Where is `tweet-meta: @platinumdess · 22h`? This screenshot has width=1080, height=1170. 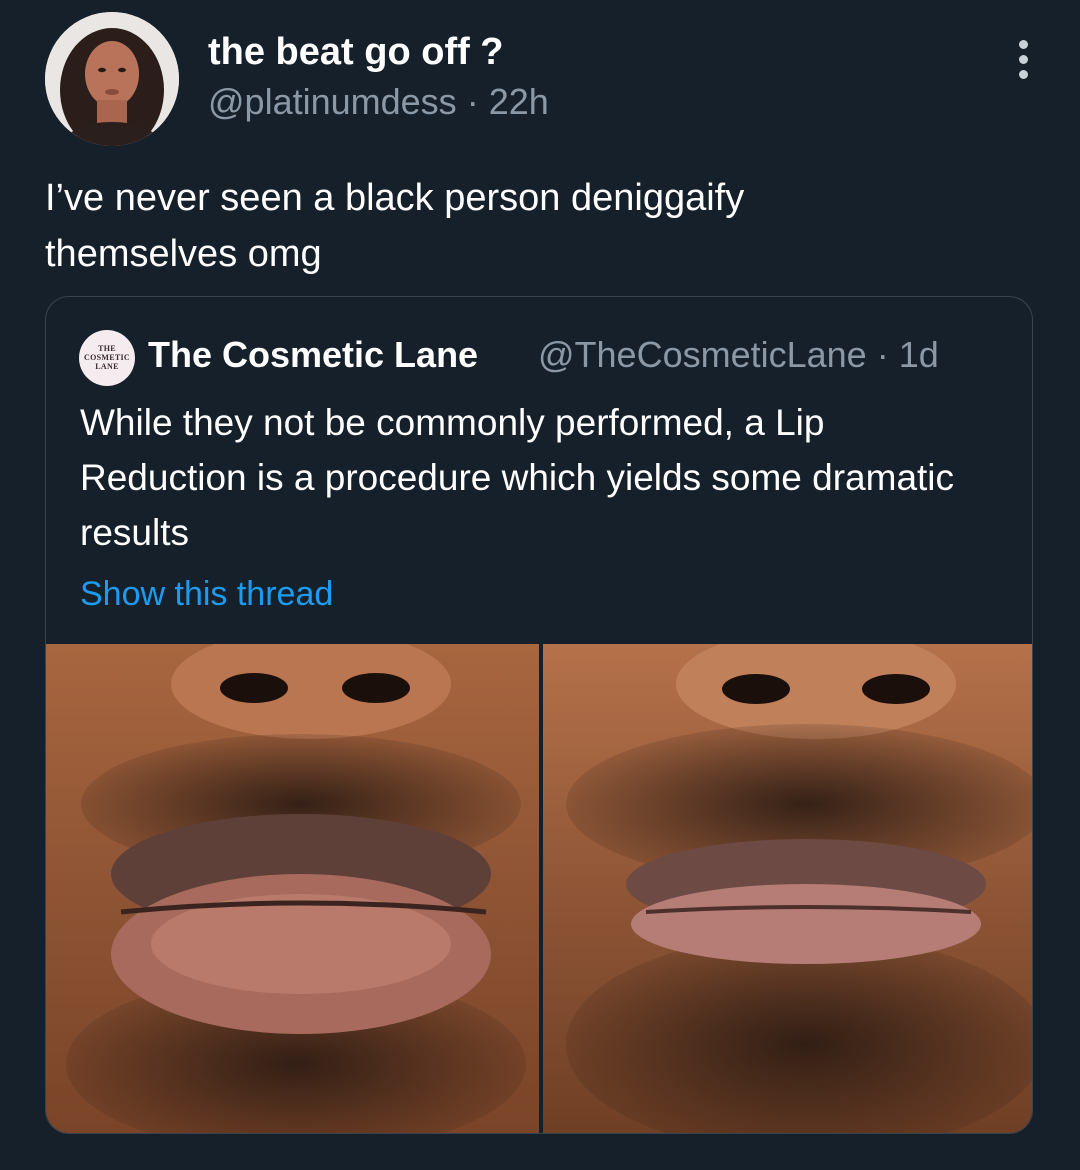
tweet-meta: @platinumdess · 22h is located at coordinates (378, 102).